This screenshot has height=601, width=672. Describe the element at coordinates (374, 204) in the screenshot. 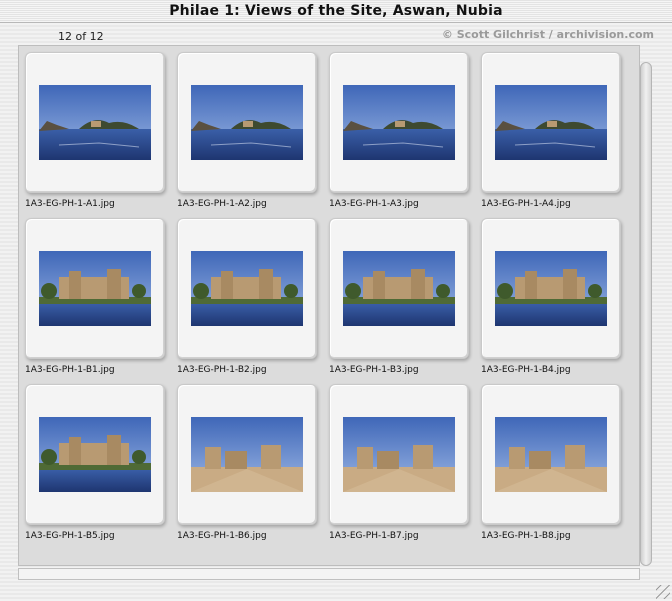

I see `slide-caption: 1A3-EG-PH-1-A3.jpg` at that location.